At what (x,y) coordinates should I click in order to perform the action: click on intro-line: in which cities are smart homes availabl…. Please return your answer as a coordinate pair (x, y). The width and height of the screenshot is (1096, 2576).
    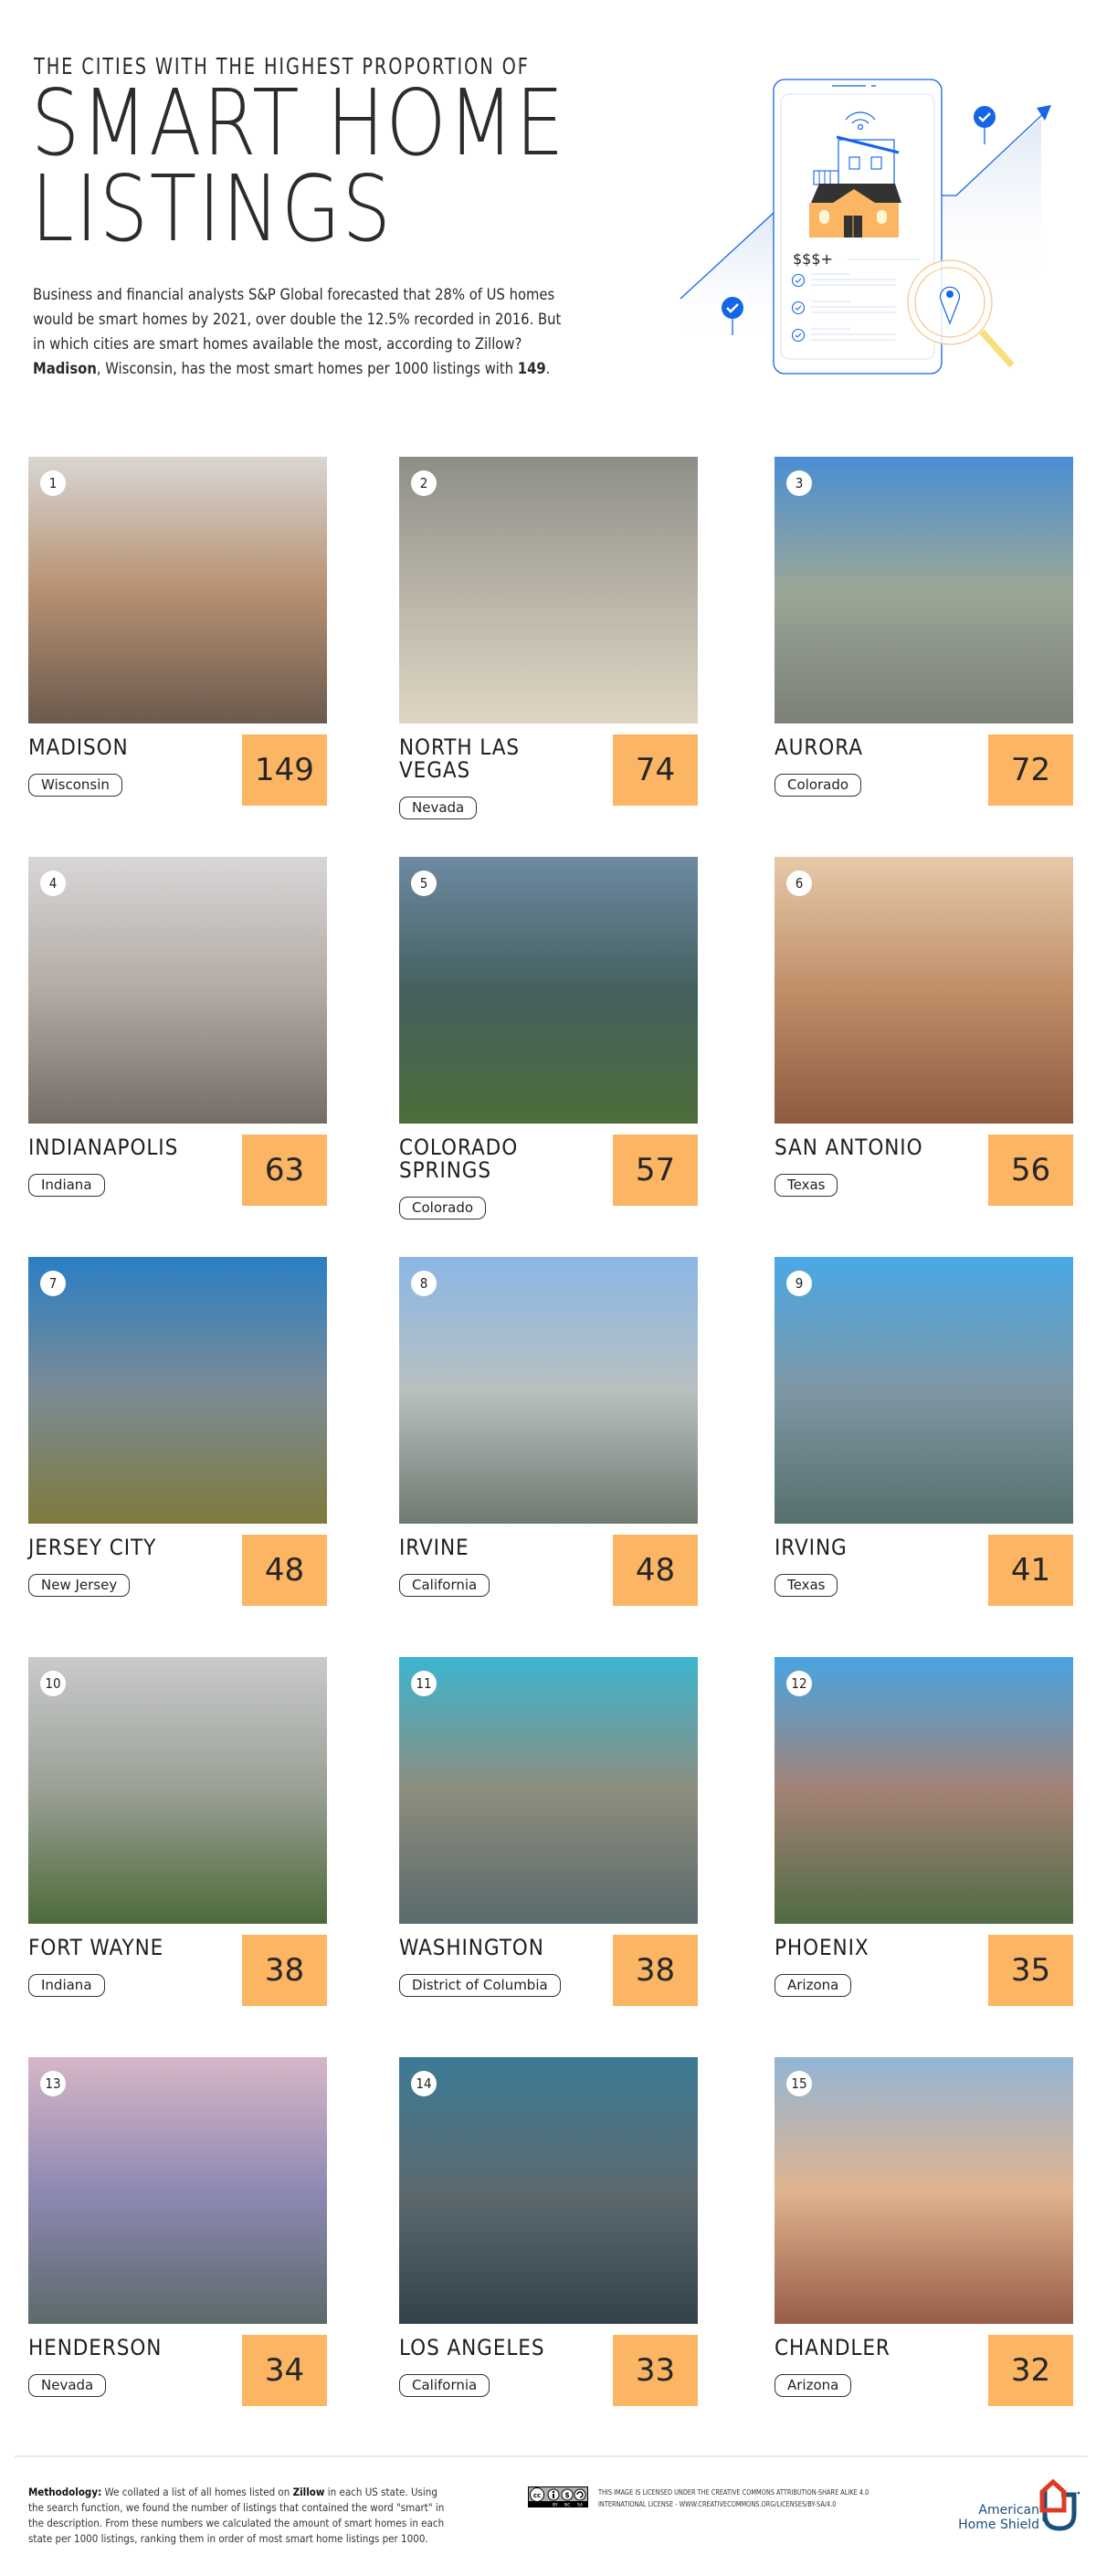
    Looking at the image, I should click on (277, 344).